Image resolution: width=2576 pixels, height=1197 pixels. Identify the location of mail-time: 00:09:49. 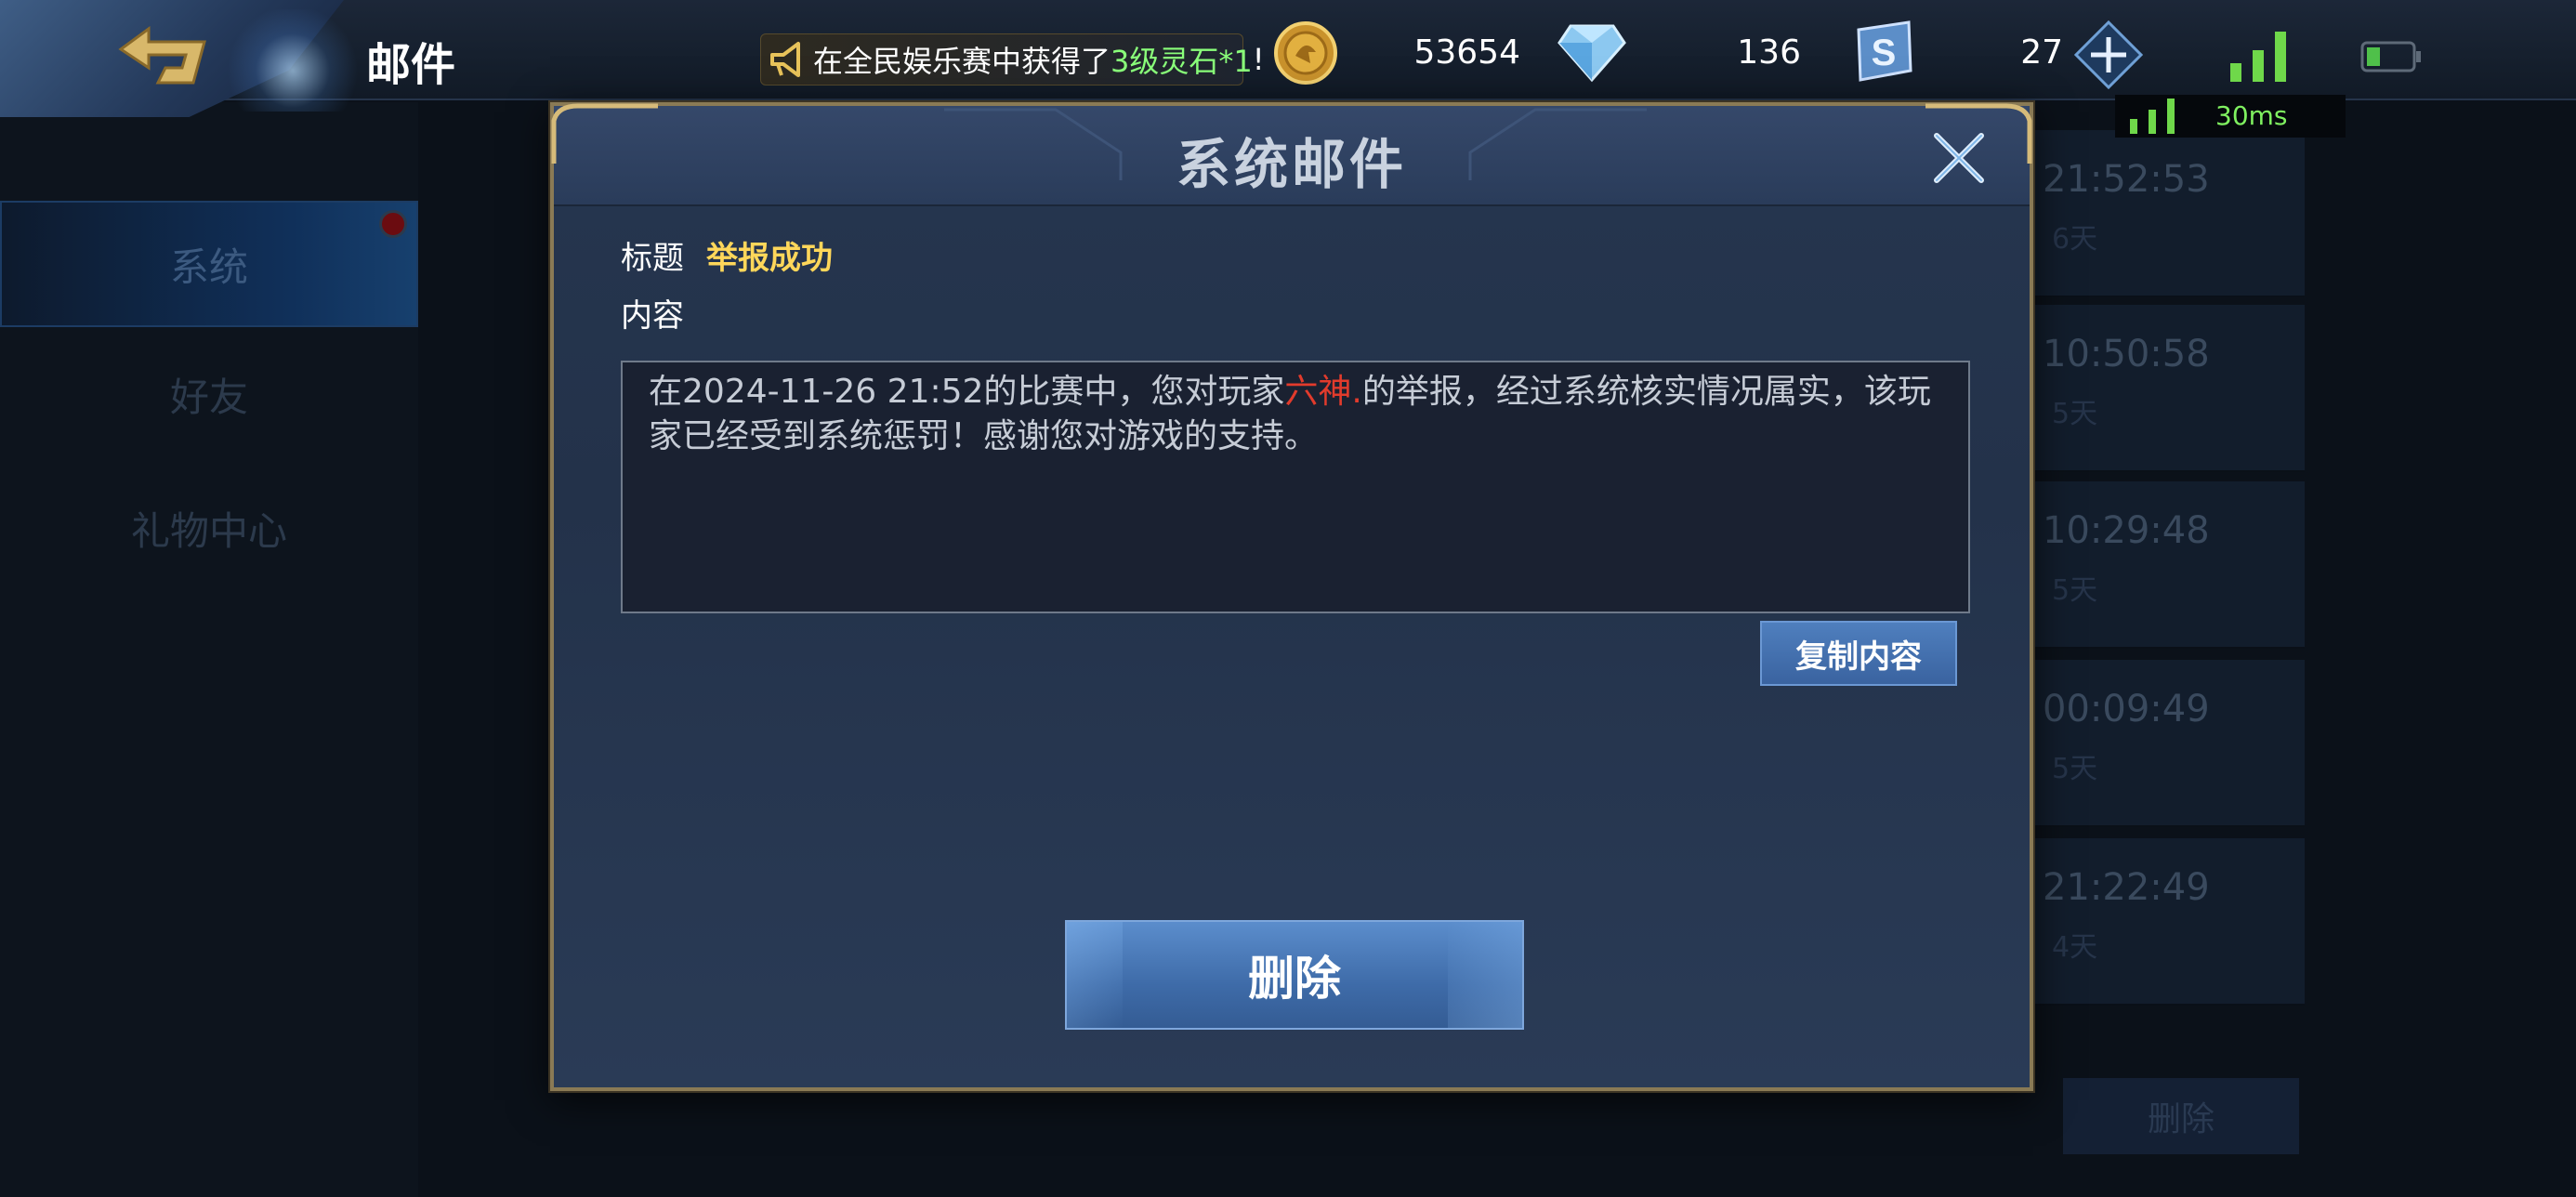
(2126, 709).